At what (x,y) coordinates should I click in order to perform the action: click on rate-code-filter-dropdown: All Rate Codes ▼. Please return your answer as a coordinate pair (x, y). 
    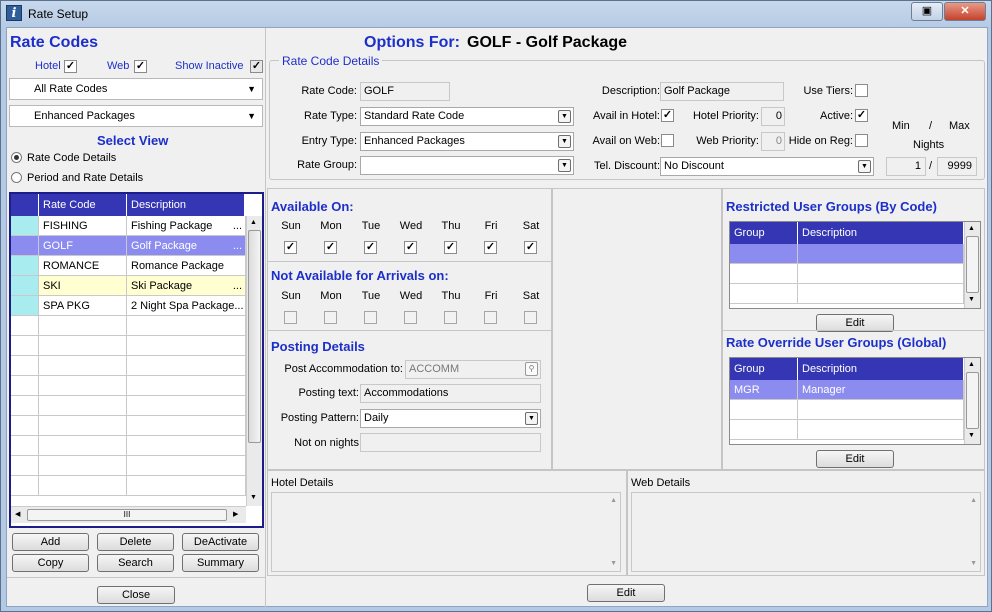
    Looking at the image, I should click on (136, 89).